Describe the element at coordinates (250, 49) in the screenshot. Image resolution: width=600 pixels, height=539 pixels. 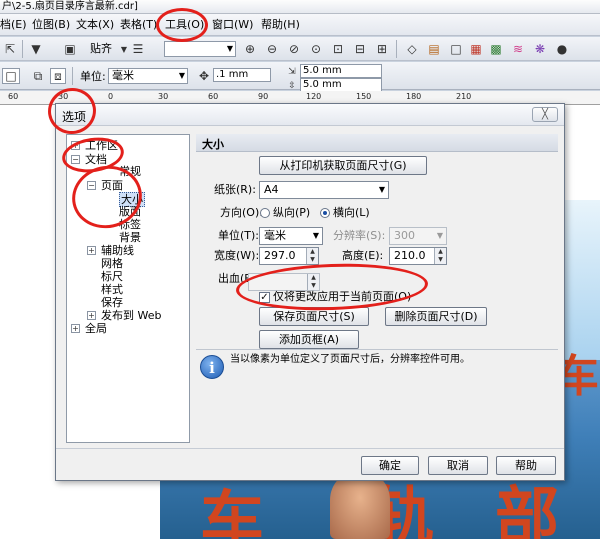
I see `zoom-in-icon: ⊕` at that location.